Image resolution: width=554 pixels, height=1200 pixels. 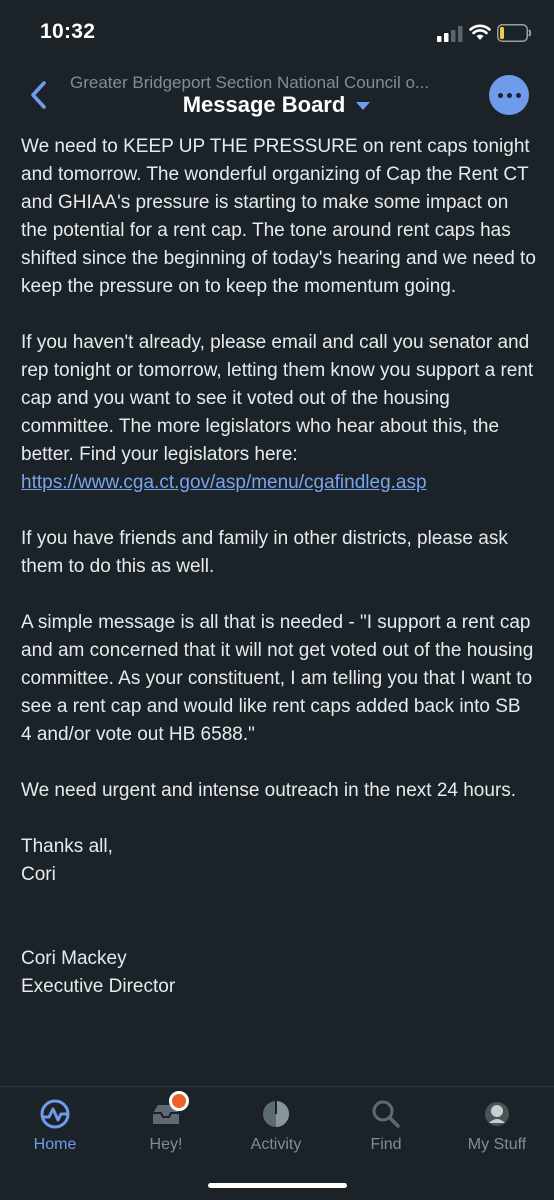 I want to click on search-icon, so click(x=386, y=1114).